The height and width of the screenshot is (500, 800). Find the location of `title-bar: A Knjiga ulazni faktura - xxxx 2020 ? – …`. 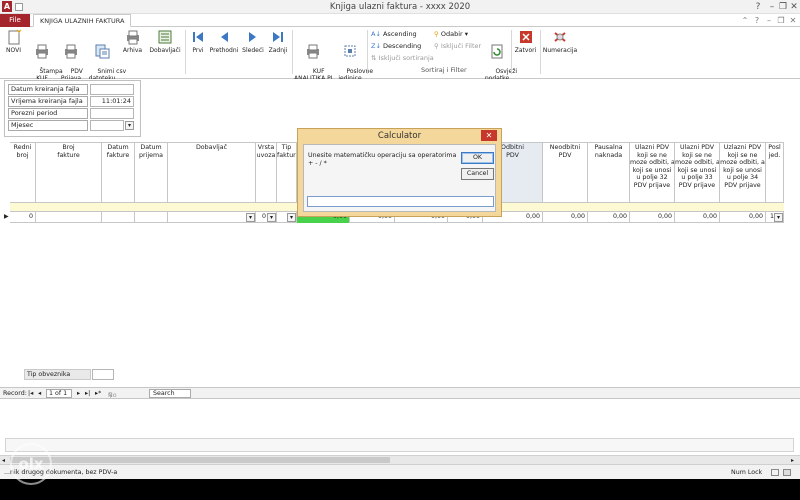

title-bar: A Knjiga ulazni faktura - xxxx 2020 ? – … is located at coordinates (400, 7).